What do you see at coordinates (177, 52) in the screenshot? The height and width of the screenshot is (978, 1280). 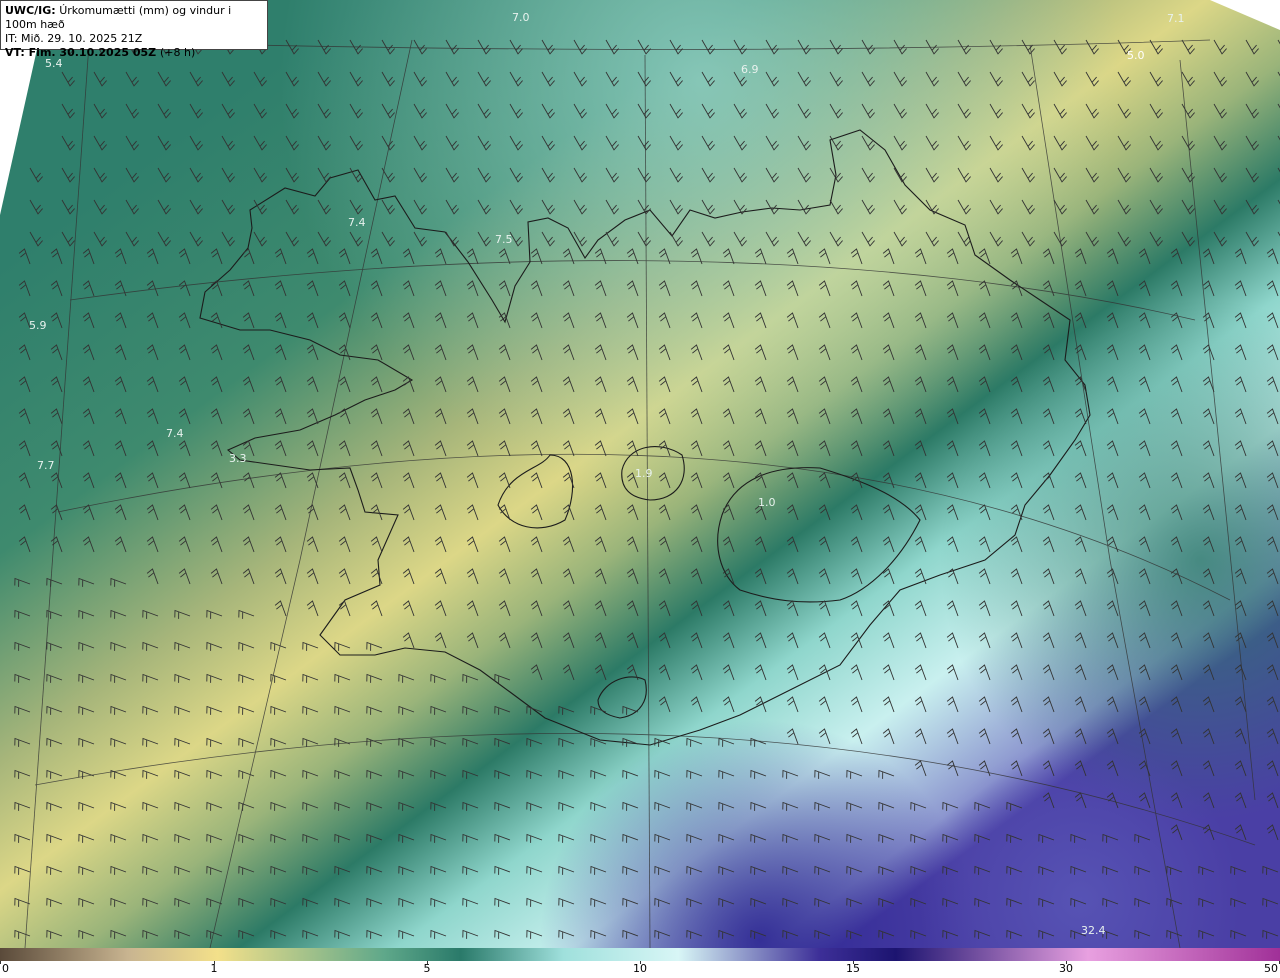 I see `lead-time: (+8 h)` at bounding box center [177, 52].